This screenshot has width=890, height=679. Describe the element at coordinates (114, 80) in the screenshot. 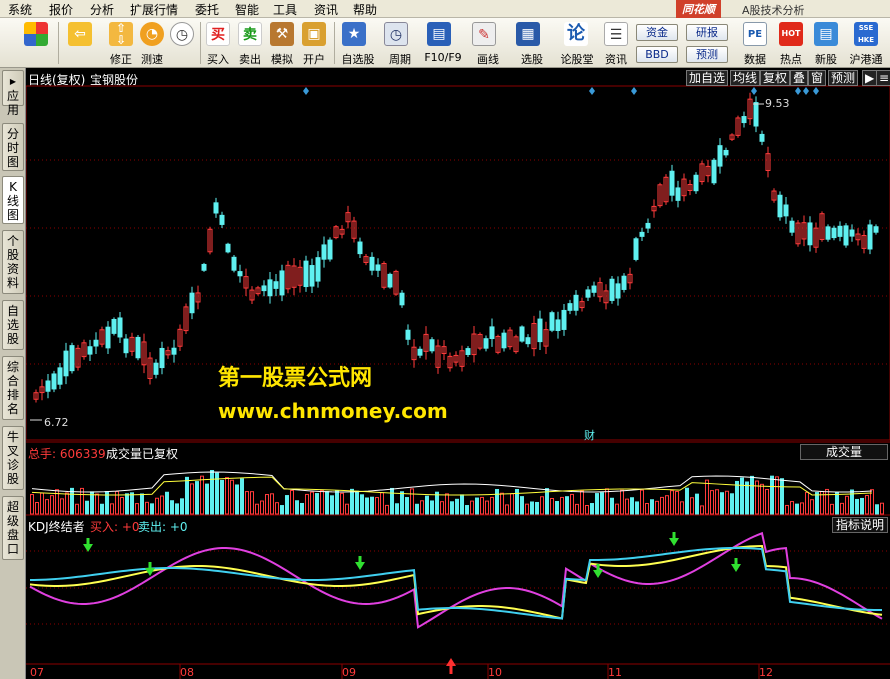

I see `stock-name: 宝钢股份` at that location.